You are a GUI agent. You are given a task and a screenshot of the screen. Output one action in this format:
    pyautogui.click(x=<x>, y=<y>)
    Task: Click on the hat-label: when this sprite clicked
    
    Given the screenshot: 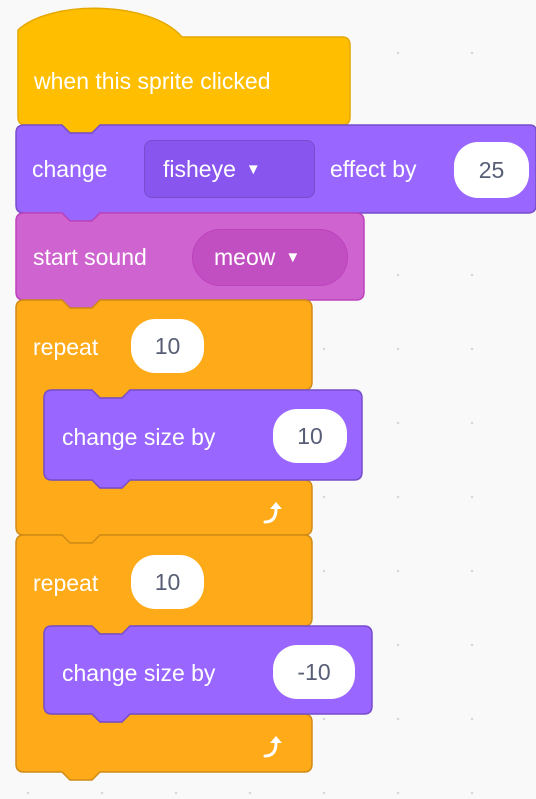 What is the action you would take?
    pyautogui.click(x=152, y=81)
    